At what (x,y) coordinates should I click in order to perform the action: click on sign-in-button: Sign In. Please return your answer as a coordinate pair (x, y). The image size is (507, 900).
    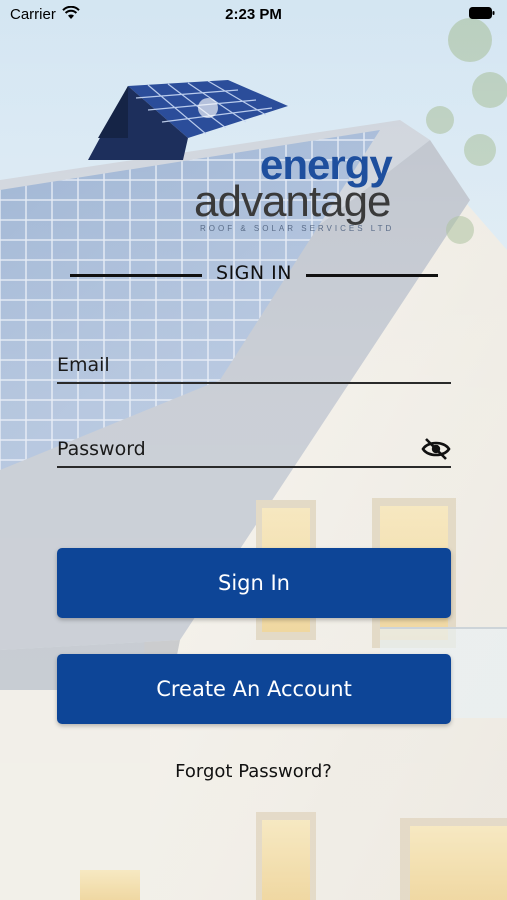
    Looking at the image, I should click on (254, 583).